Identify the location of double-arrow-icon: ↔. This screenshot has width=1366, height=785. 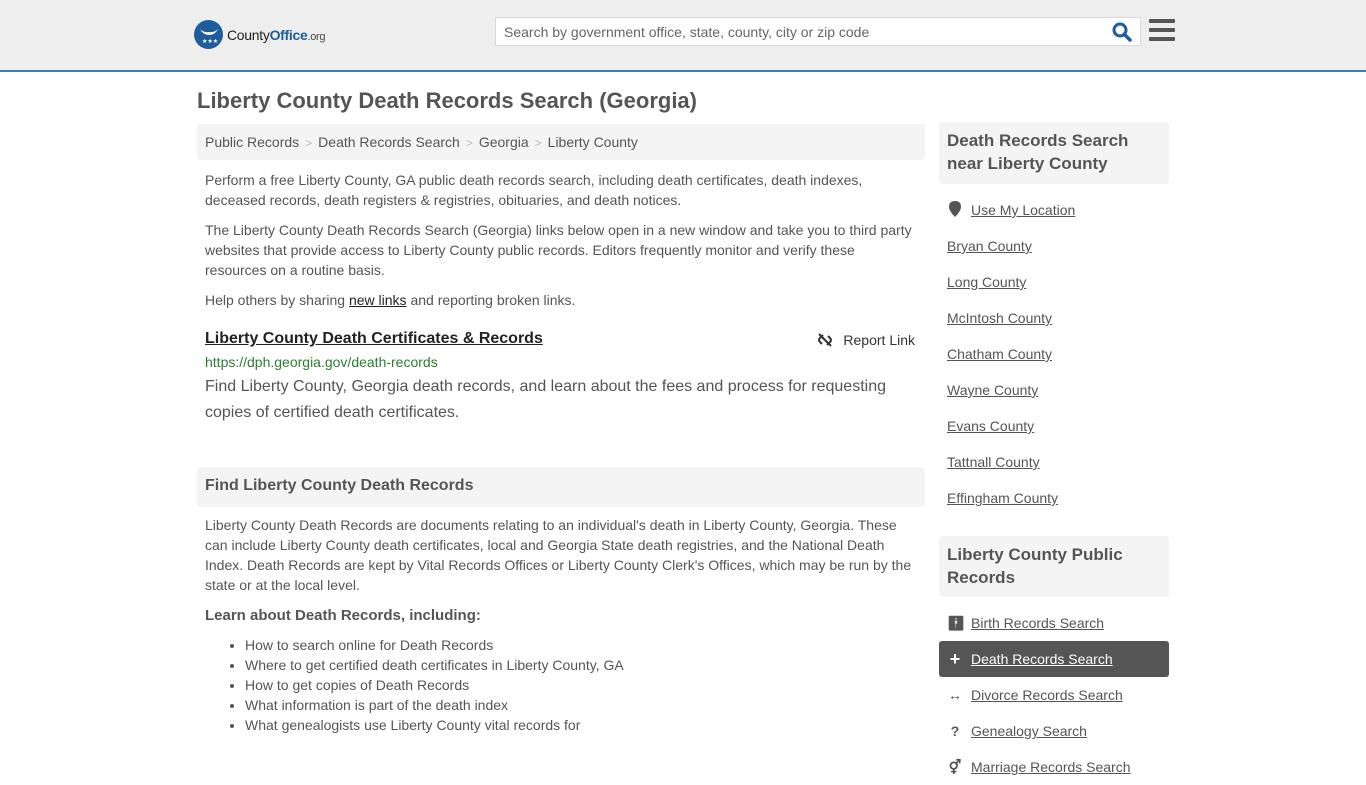
(955, 695).